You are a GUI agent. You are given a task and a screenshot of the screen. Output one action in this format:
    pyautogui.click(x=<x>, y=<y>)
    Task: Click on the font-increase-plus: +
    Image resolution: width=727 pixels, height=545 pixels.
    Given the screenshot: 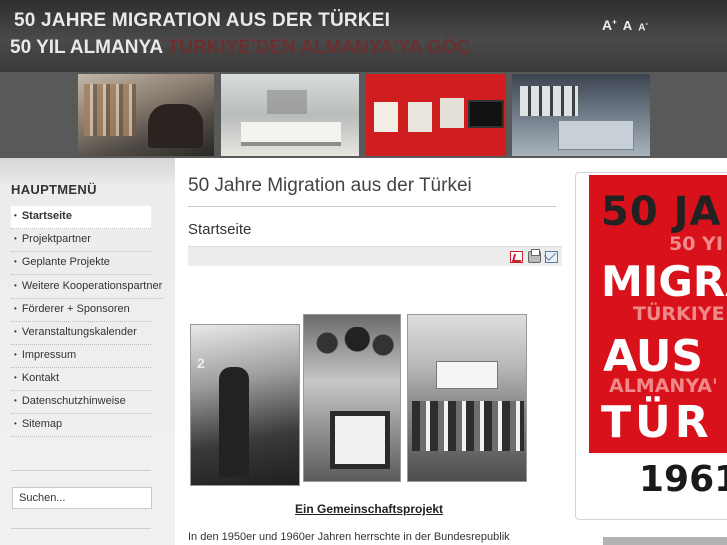 What is the action you would take?
    pyautogui.click(x=614, y=22)
    